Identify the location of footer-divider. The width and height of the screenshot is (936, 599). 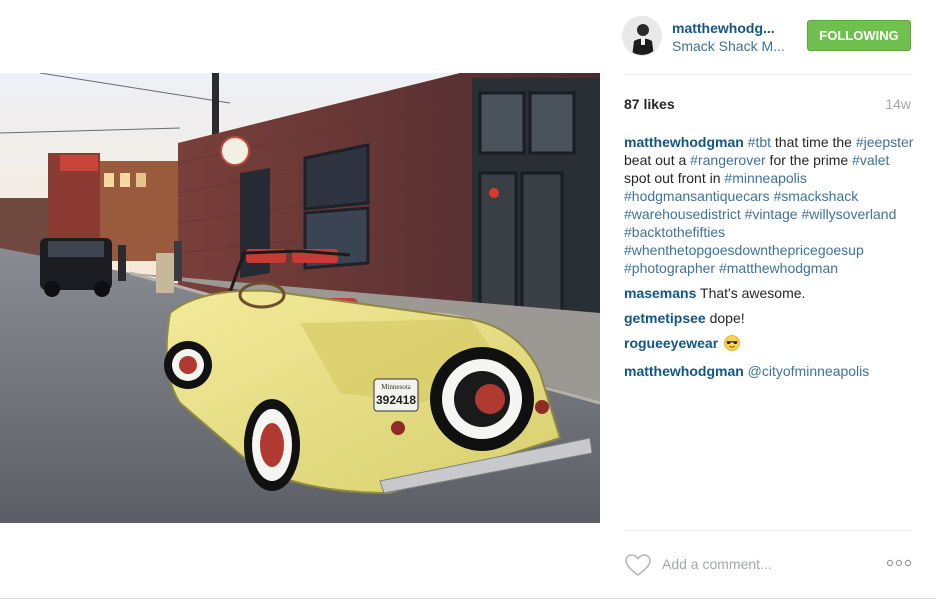
(767, 530).